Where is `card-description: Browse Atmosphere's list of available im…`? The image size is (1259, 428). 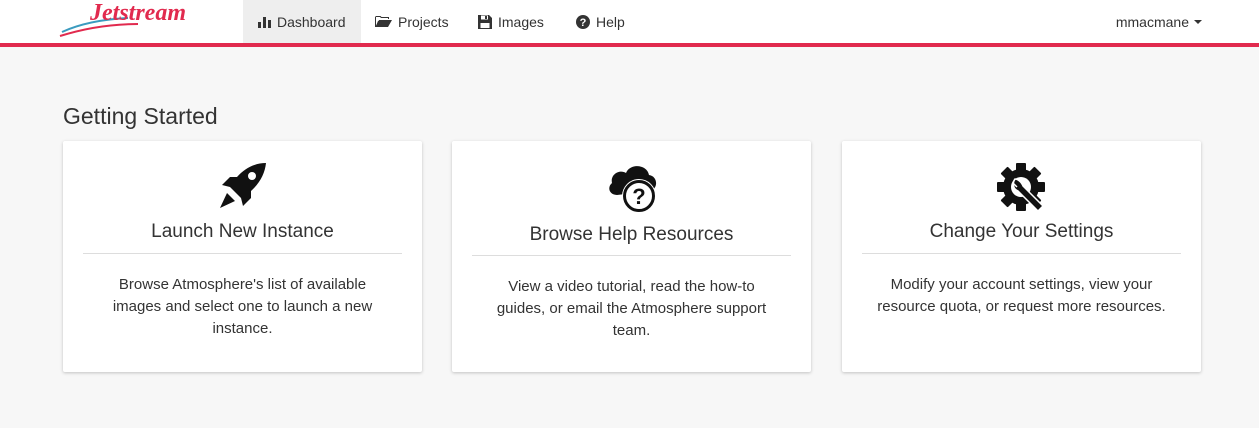 card-description: Browse Atmosphere's list of available im… is located at coordinates (242, 306).